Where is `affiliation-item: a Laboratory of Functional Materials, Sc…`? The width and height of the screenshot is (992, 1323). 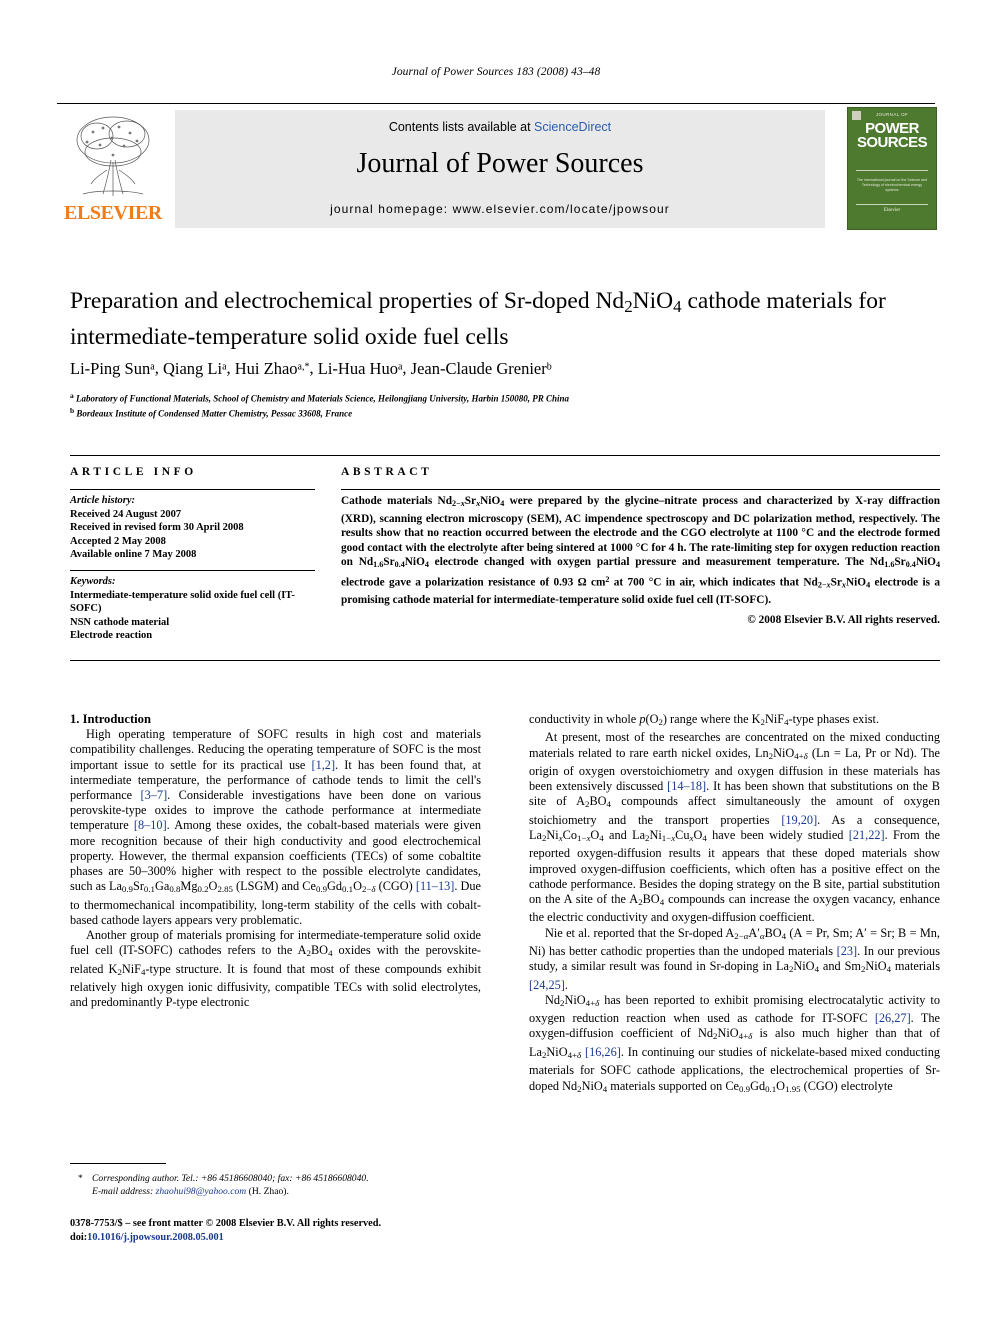
affiliation-item: a Laboratory of Functional Materials, Sc… is located at coordinates (505, 397).